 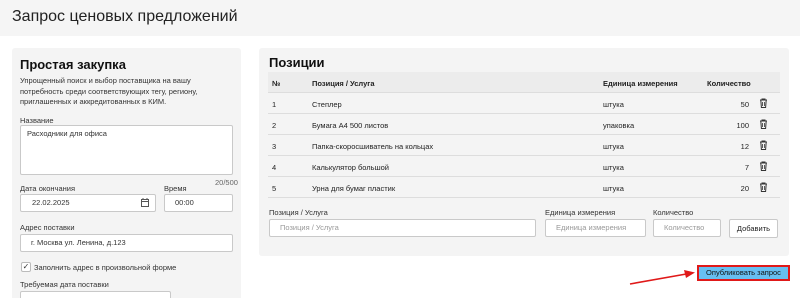 I want to click on add-button: Добавить, so click(x=753, y=228).